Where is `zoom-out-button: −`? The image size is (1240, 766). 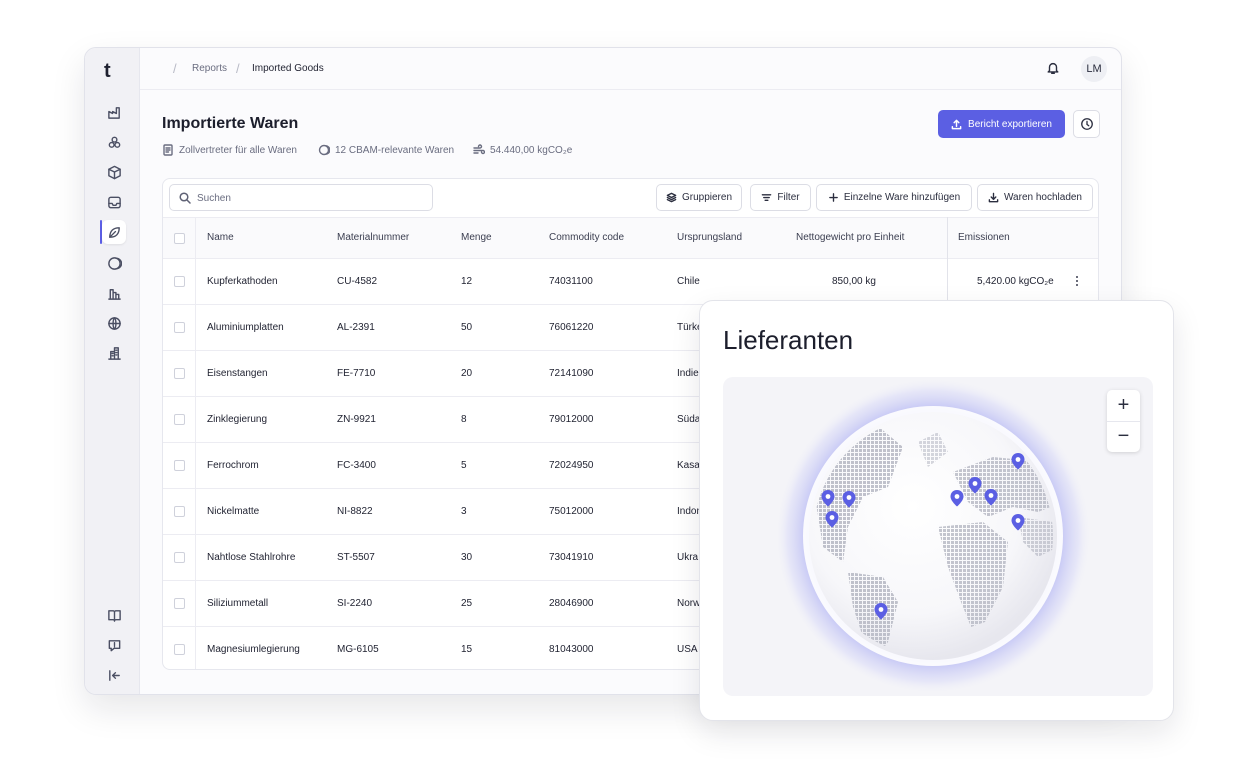
zoom-out-button: − is located at coordinates (1123, 436).